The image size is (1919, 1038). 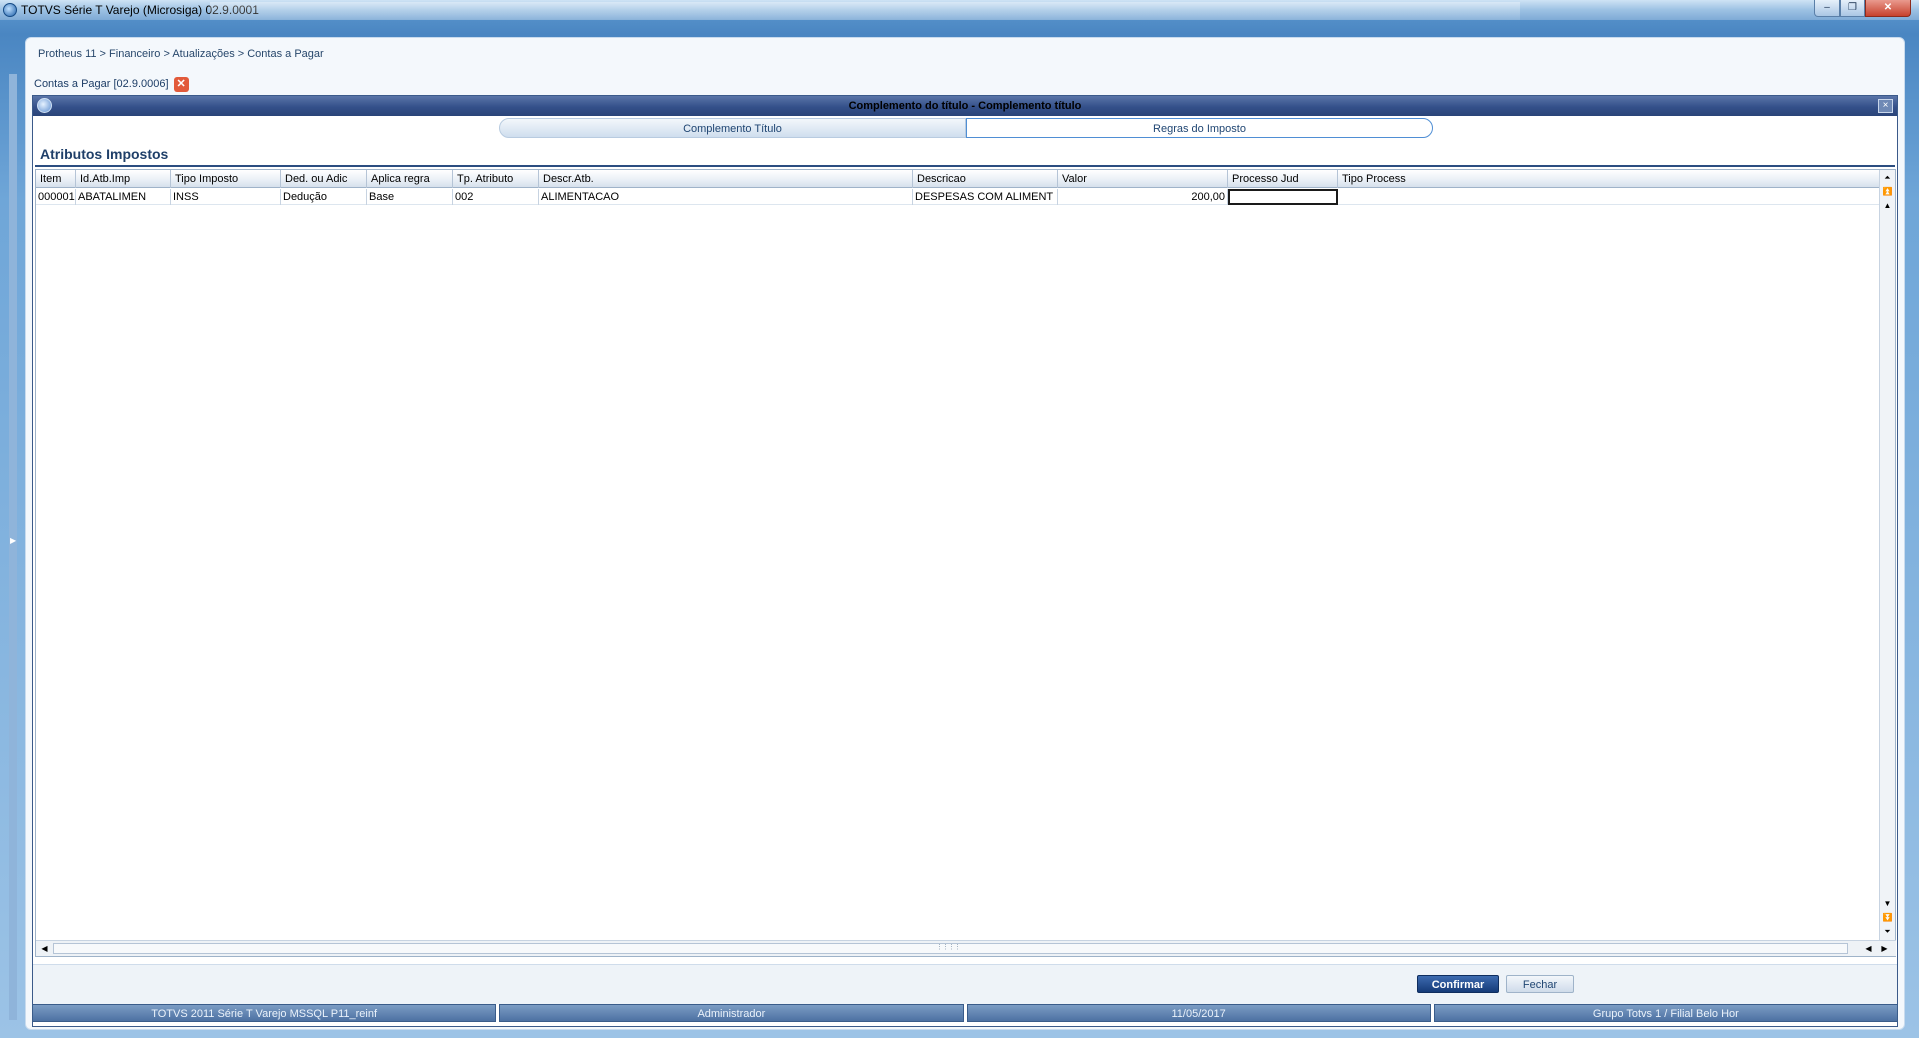 What do you see at coordinates (1199, 128) in the screenshot?
I see `tab-regras-do-imposto: Regras do Imposto` at bounding box center [1199, 128].